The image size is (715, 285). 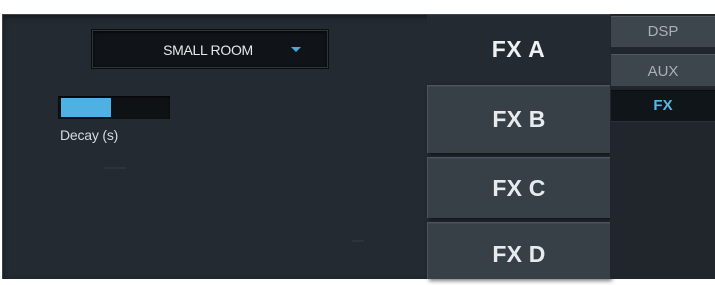 I want to click on side-tab-dsp: DSP, so click(x=663, y=32).